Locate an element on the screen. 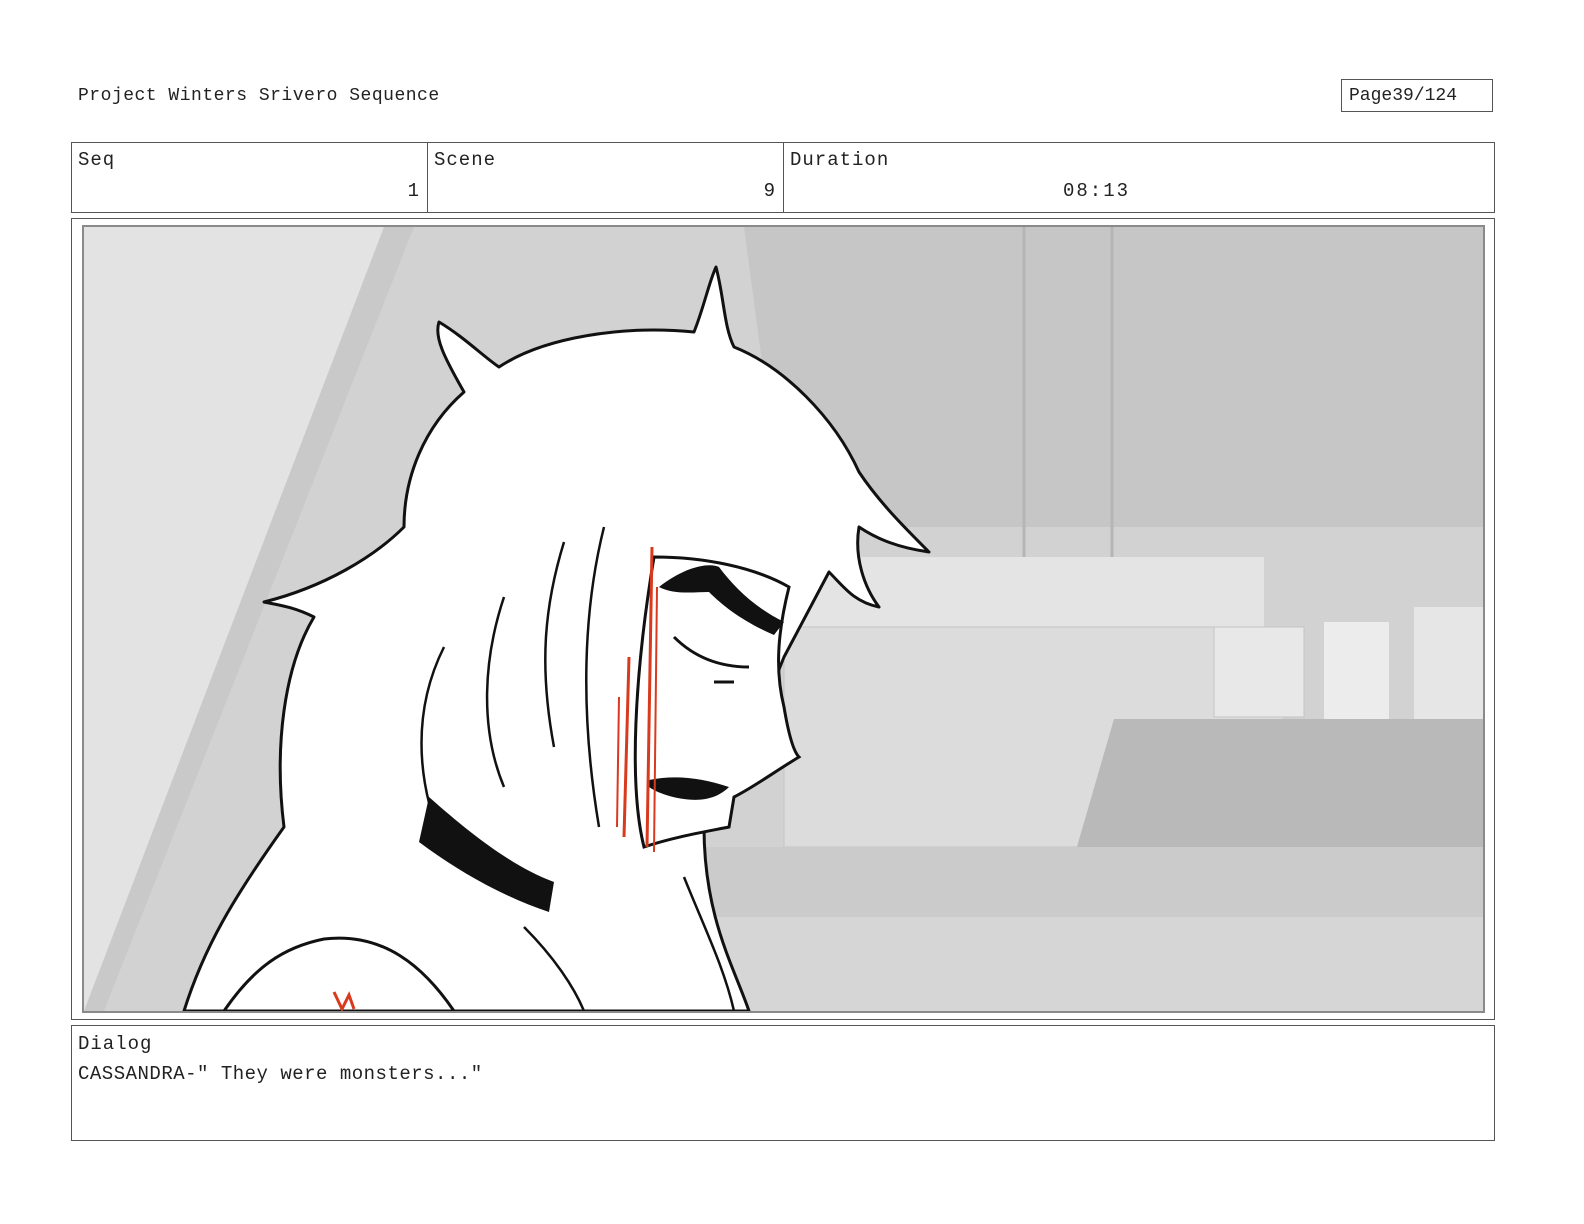  seq-label: Seq is located at coordinates (97, 160).